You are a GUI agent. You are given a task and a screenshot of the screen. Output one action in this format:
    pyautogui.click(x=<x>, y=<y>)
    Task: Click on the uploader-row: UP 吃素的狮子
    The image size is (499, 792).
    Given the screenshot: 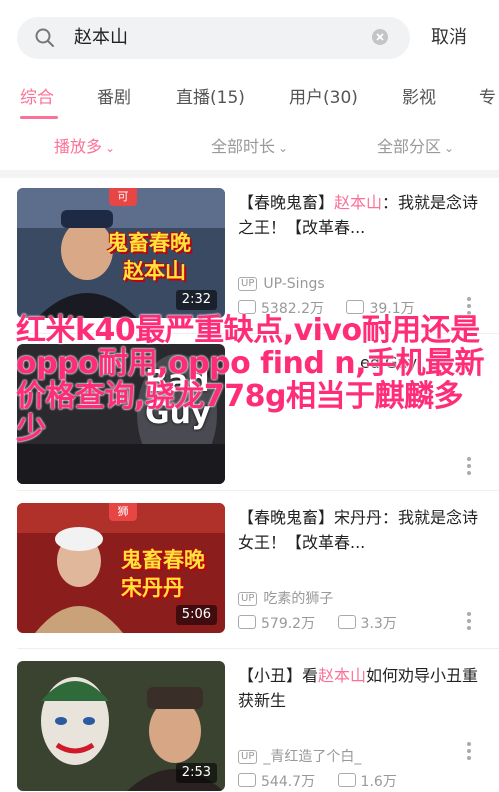 What is the action you would take?
    pyautogui.click(x=285, y=599)
    